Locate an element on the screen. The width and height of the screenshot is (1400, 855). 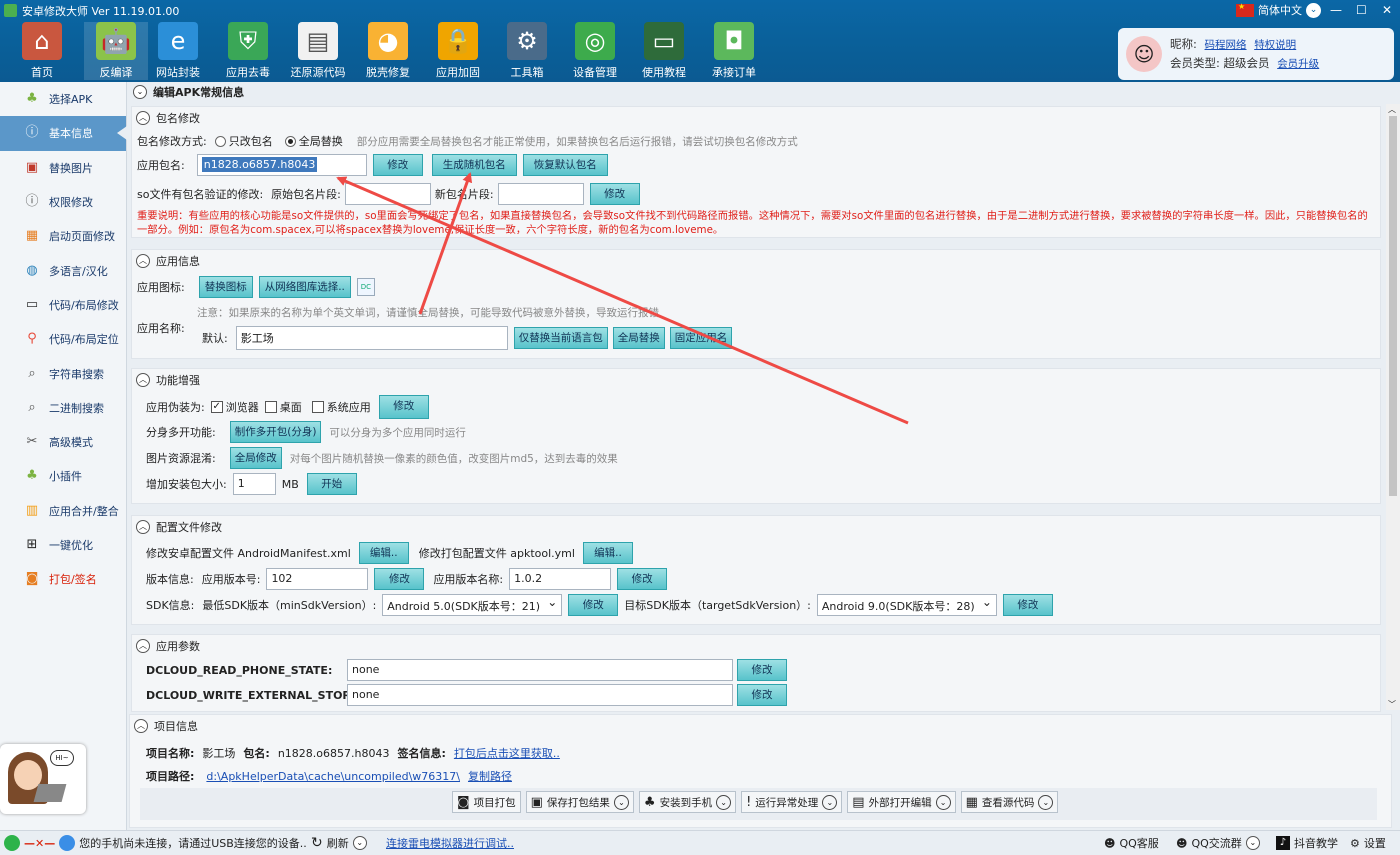
nav-shield: ⛨ 应用去毒 is located at coordinates (248, 51).